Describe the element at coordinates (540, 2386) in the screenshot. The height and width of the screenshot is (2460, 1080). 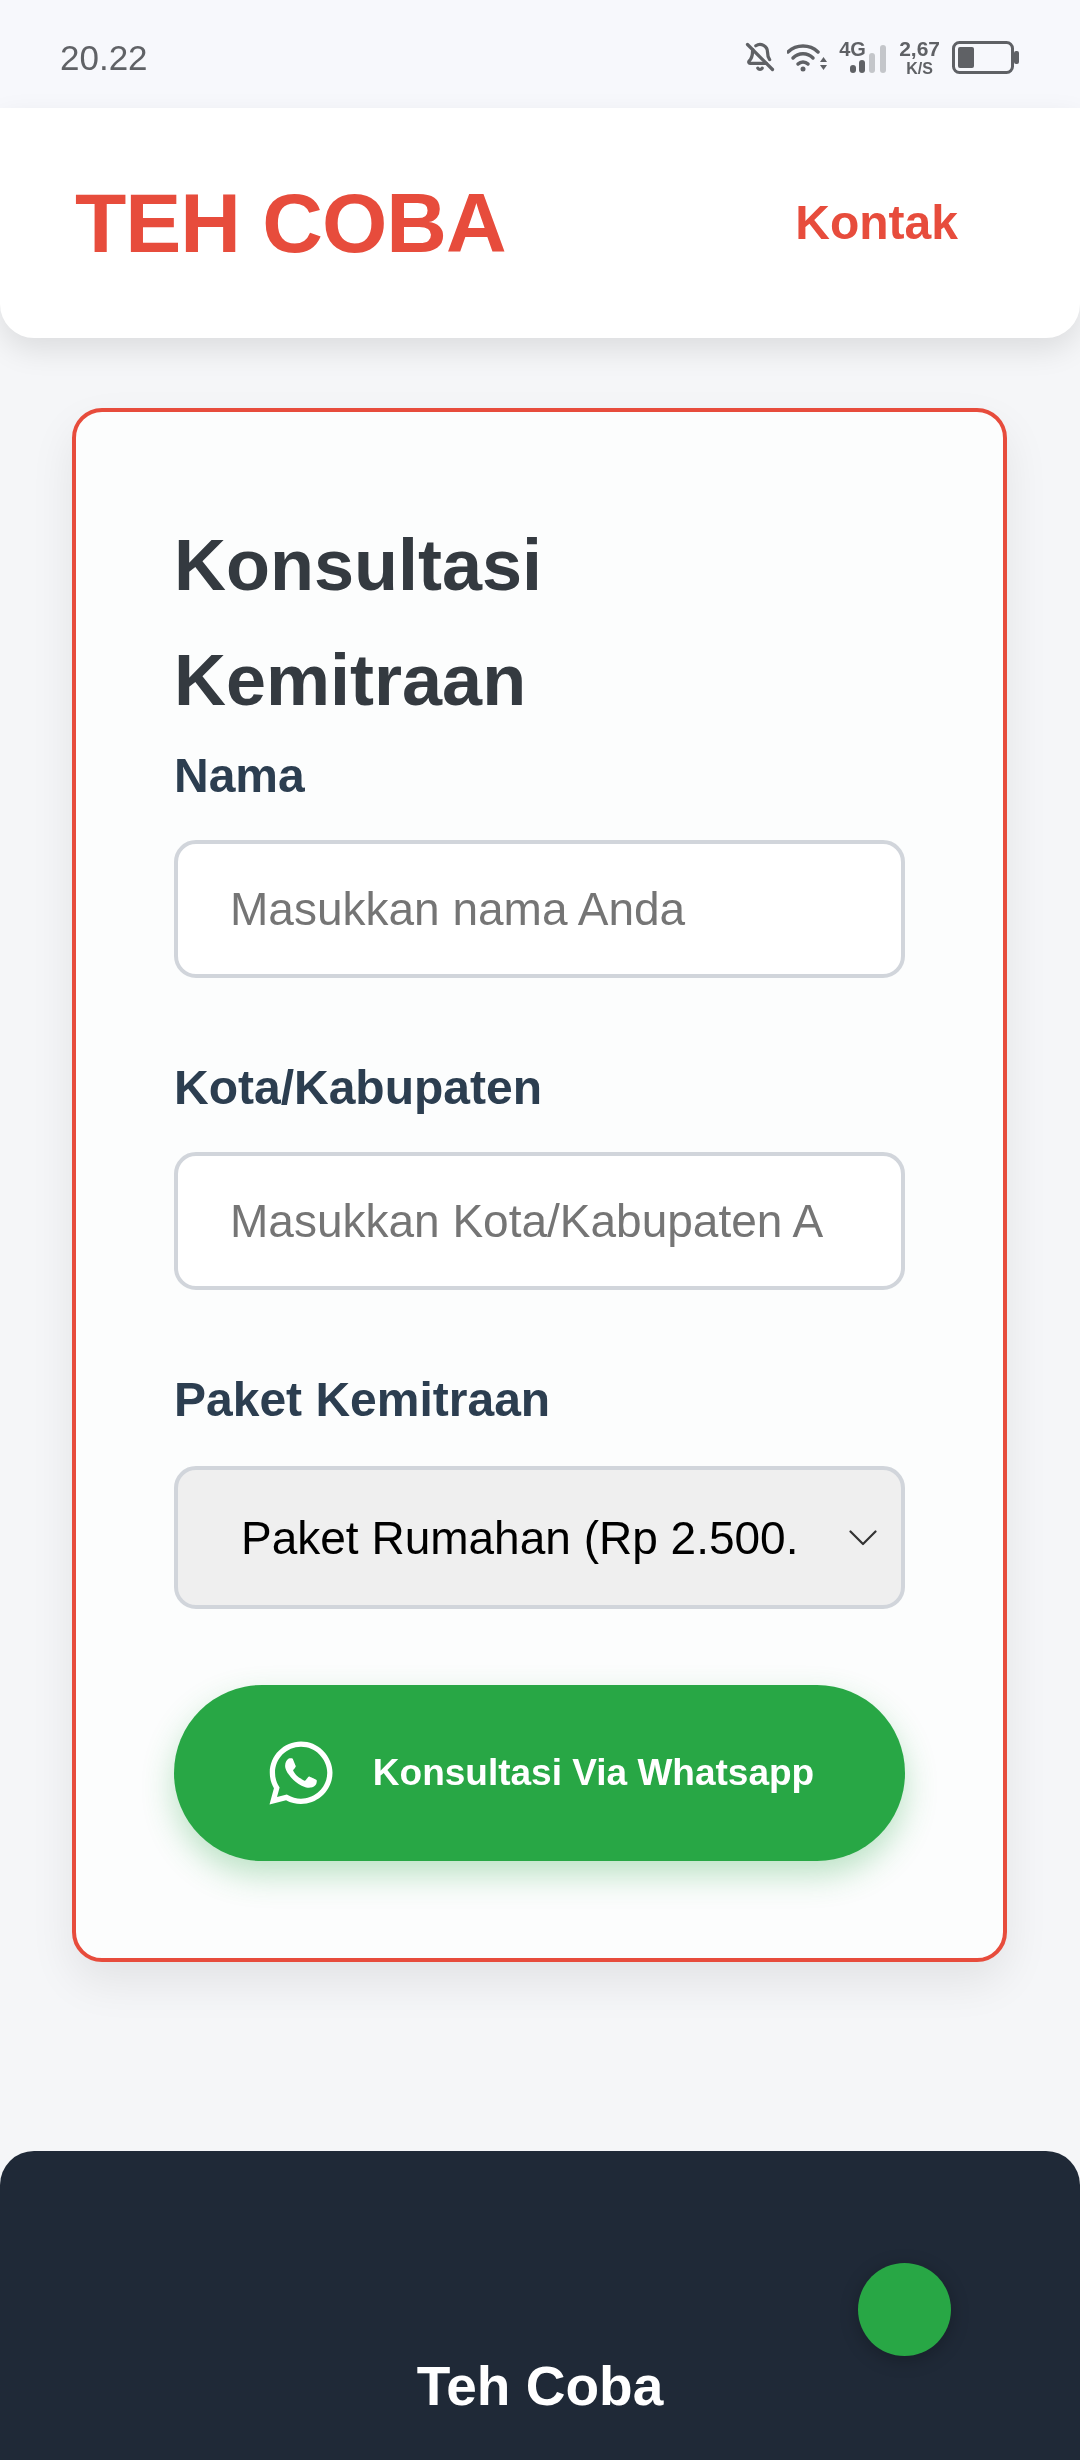
I see `footer-brand-title: Teh Coba` at that location.